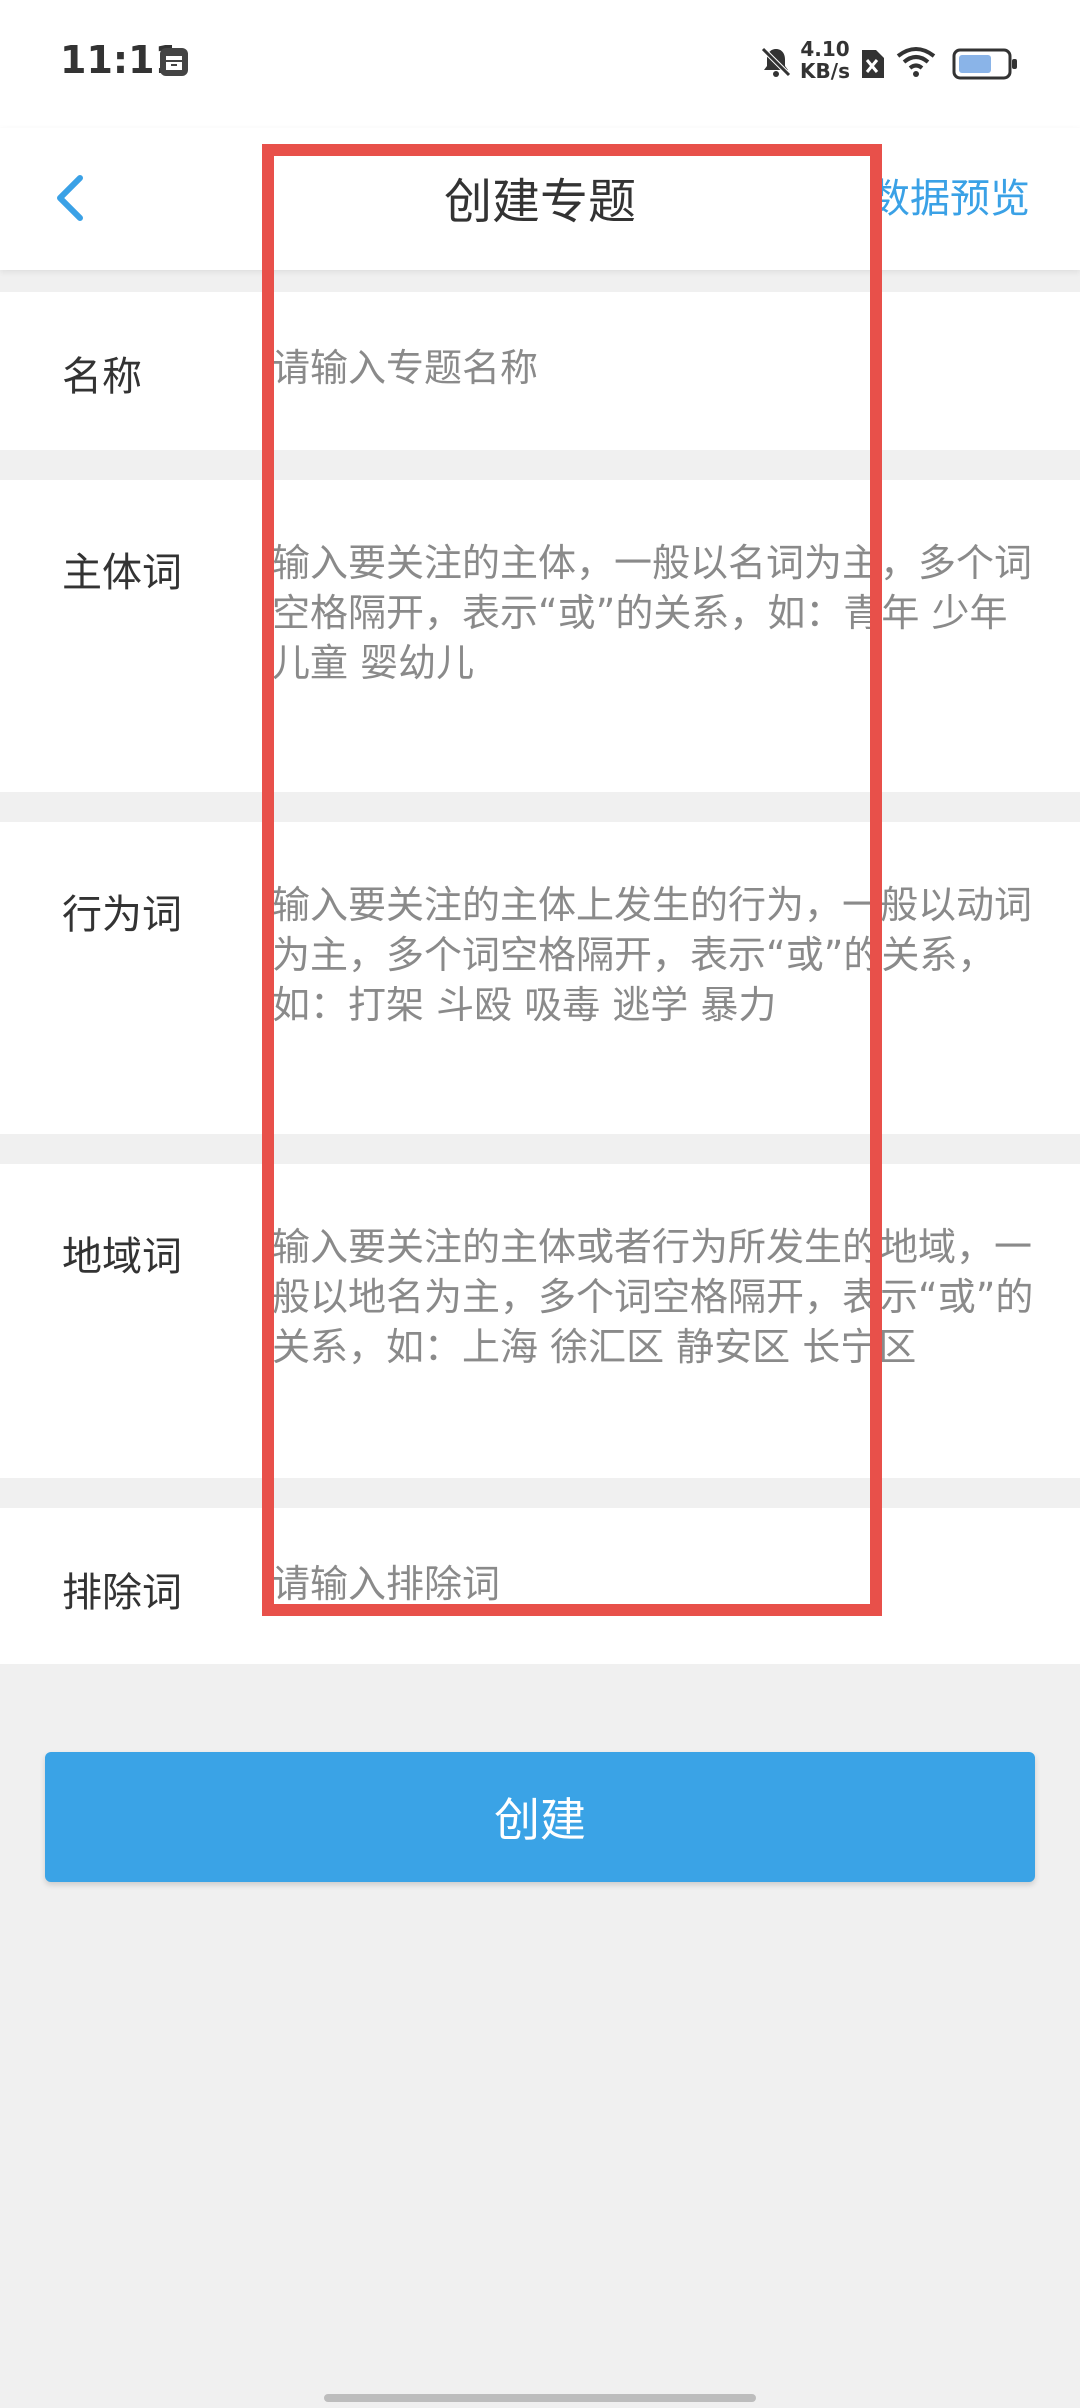 The width and height of the screenshot is (1080, 2408). What do you see at coordinates (122, 1593) in the screenshot?
I see `exclude-label: 排除词` at bounding box center [122, 1593].